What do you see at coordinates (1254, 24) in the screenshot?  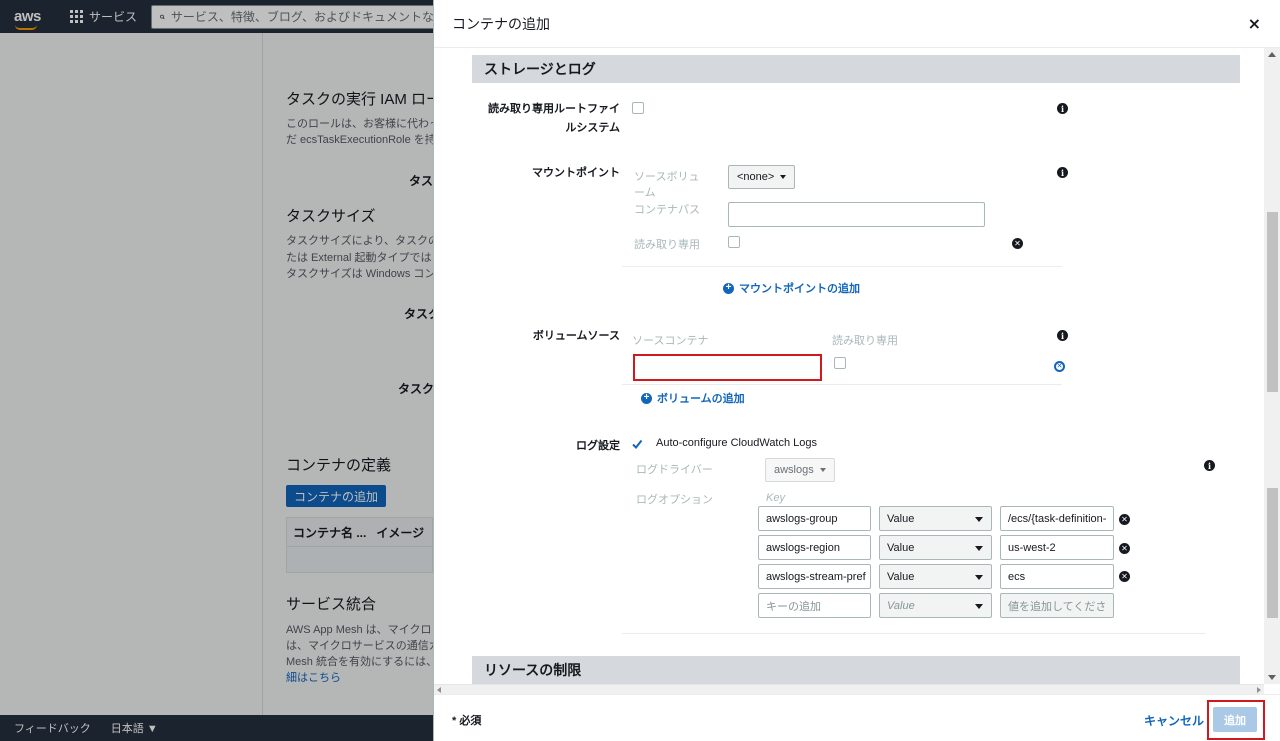 I see `close-icon: ×` at bounding box center [1254, 24].